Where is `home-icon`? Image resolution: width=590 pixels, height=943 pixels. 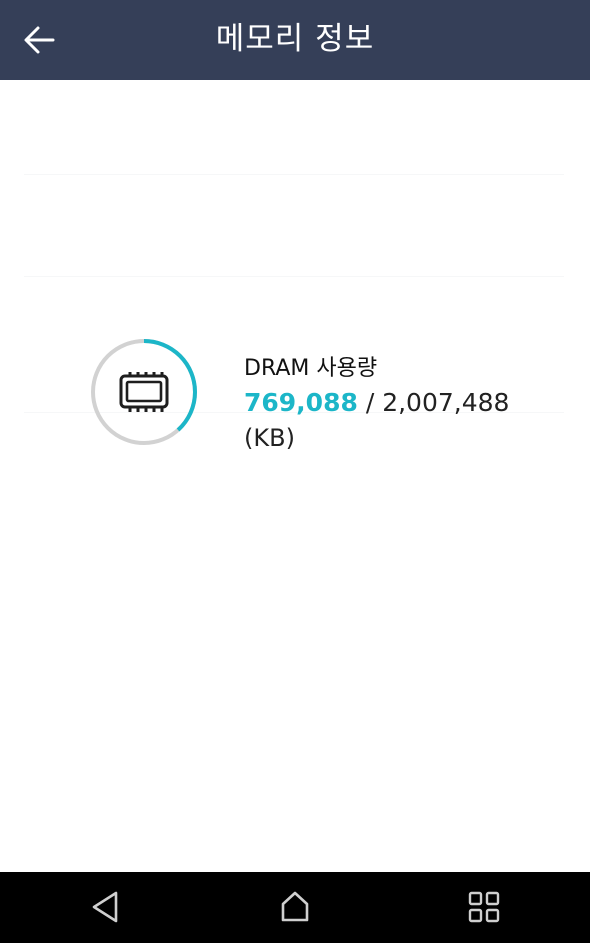
home-icon is located at coordinates (295, 906).